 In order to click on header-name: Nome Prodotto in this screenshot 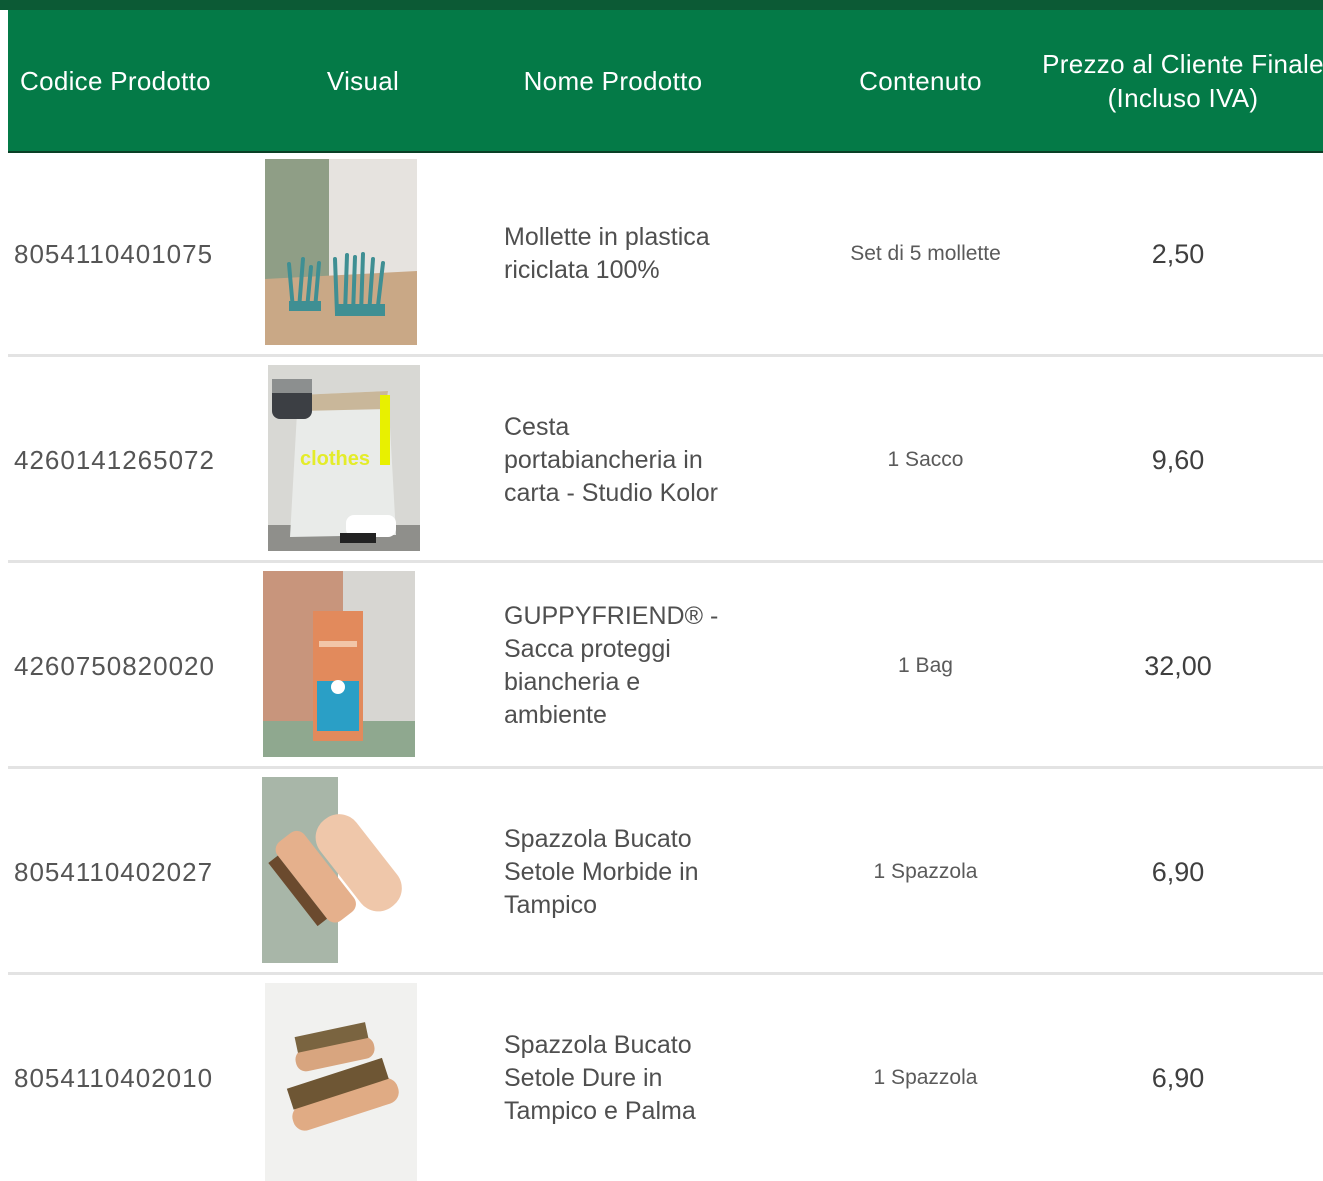, I will do `click(613, 80)`.